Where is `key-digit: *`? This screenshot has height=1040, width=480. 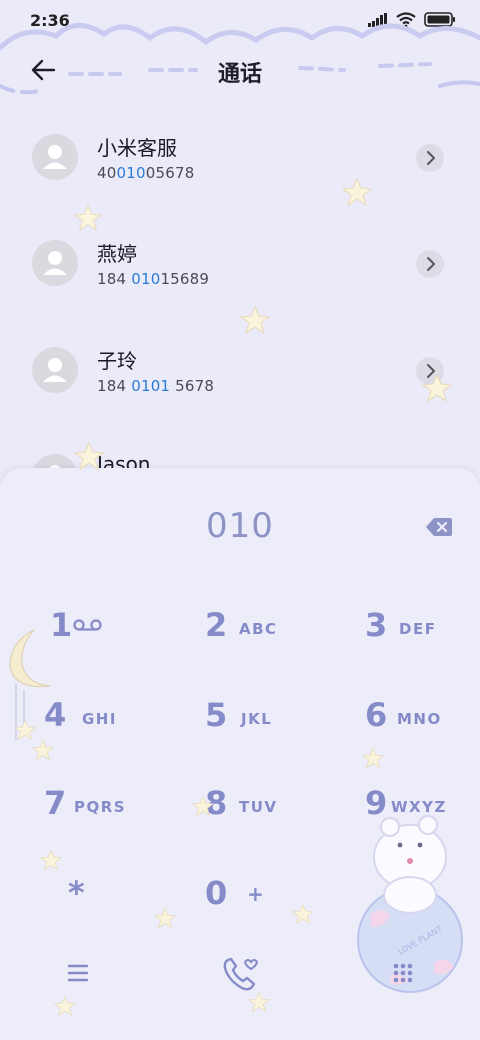
key-digit: * is located at coordinates (76, 893).